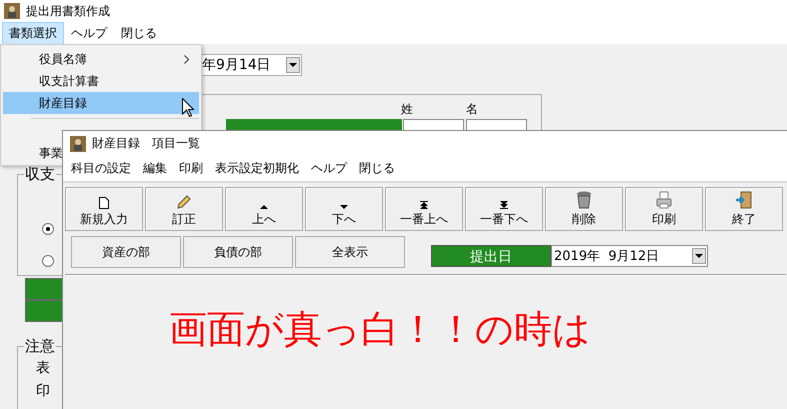  Describe the element at coordinates (584, 209) in the screenshot. I see `toolbar-button: 削除` at that location.